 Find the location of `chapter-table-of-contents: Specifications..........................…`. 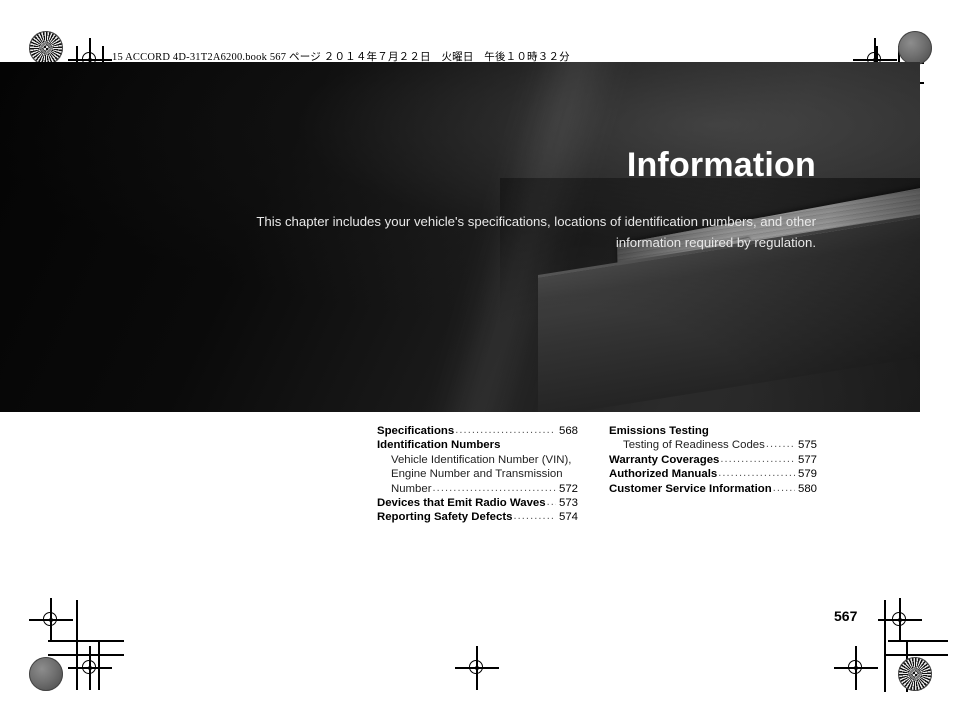

chapter-table-of-contents: Specifications..........................… is located at coordinates (597, 474).